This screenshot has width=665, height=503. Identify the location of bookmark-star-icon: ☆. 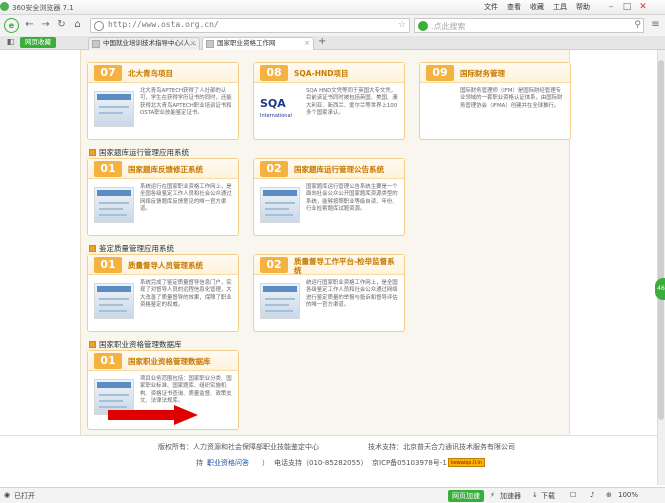
(402, 25).